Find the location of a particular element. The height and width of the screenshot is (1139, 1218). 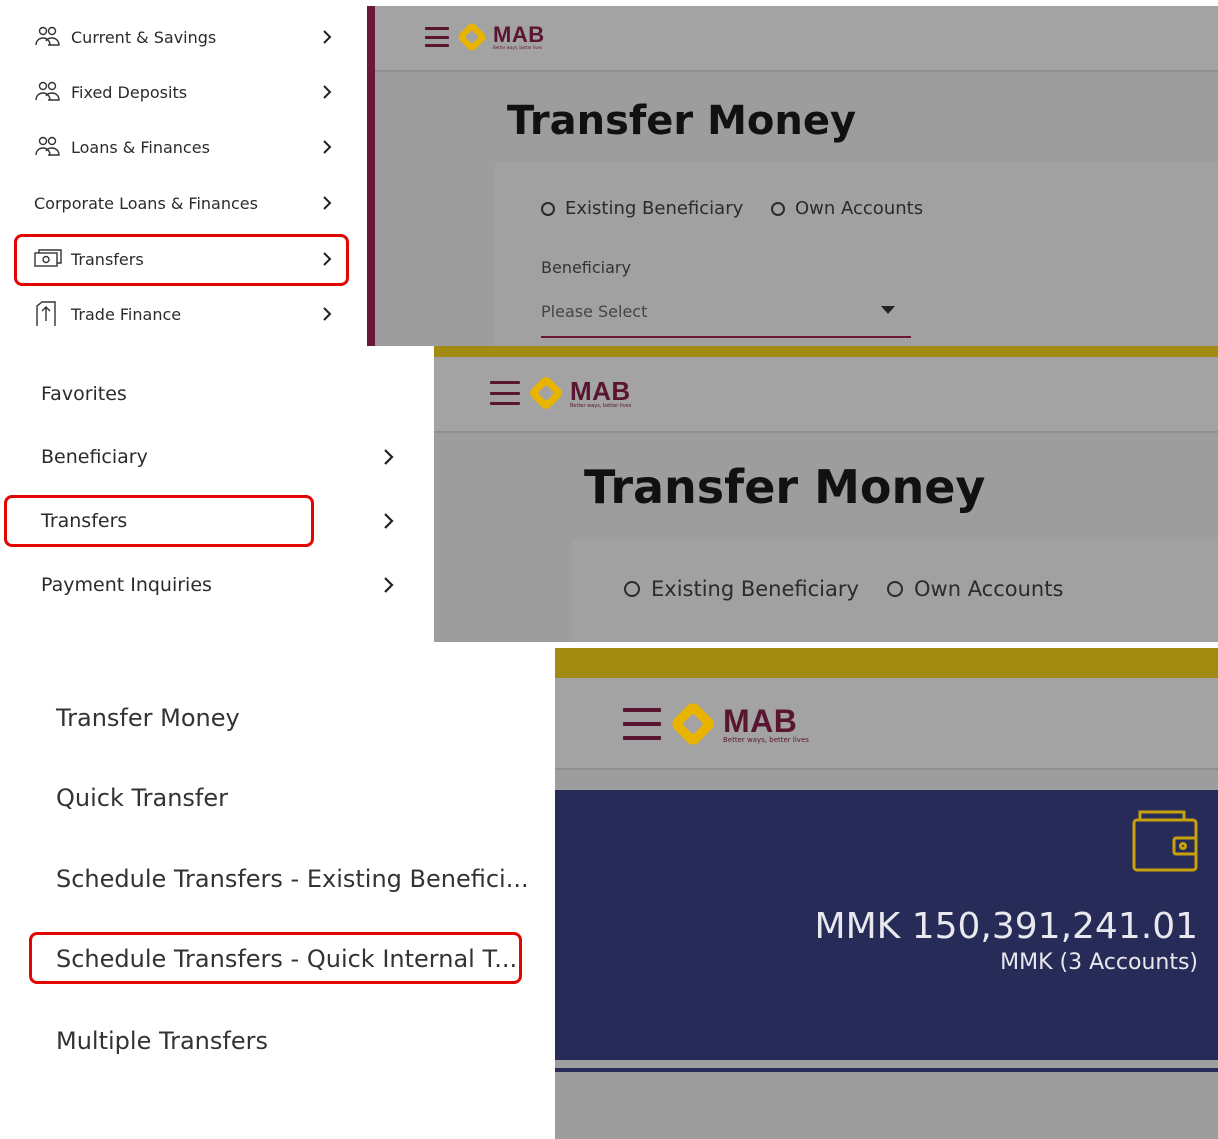

beneficiary-label: Beneficiary is located at coordinates (586, 267).